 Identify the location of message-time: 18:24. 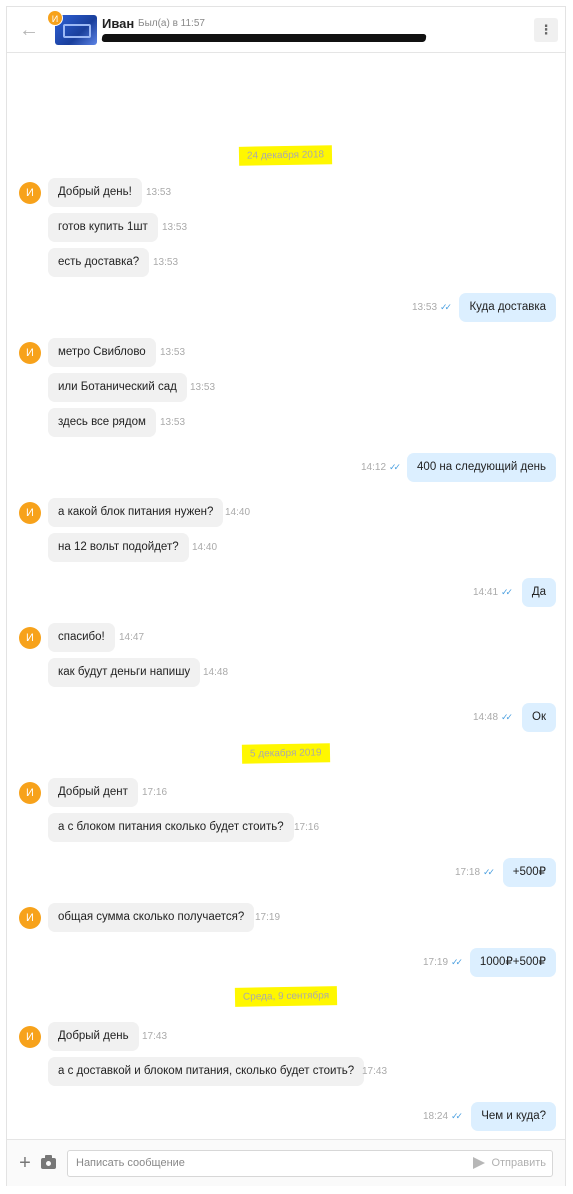
(436, 1116).